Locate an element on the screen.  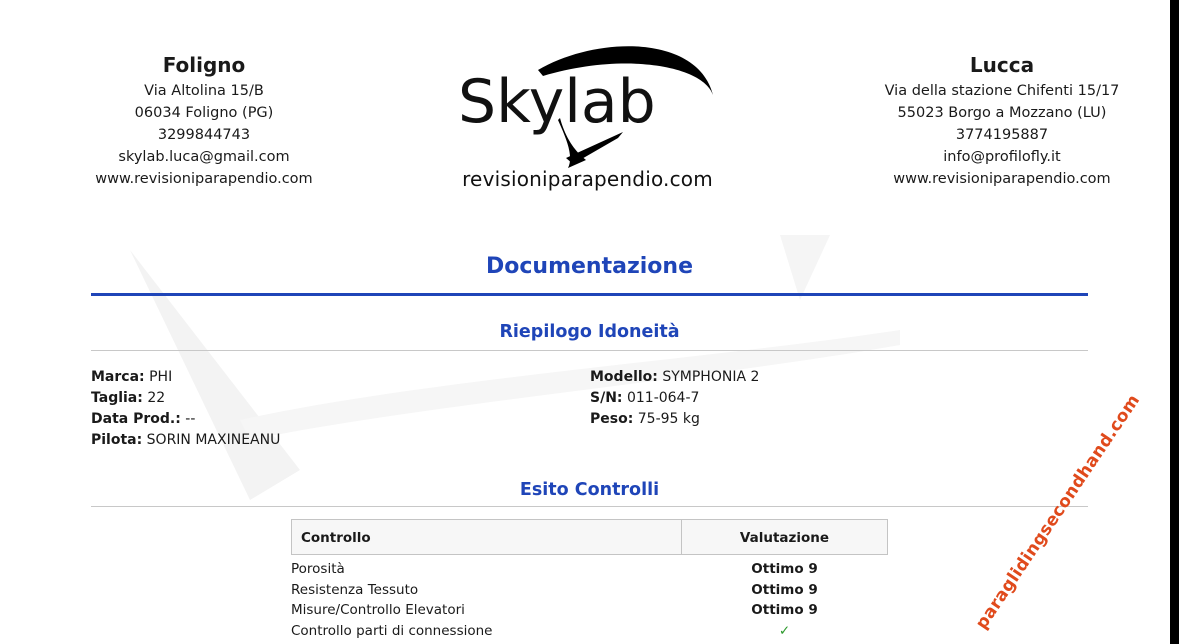
office-postal: 06034 Foligno (PG) is located at coordinates (204, 113).